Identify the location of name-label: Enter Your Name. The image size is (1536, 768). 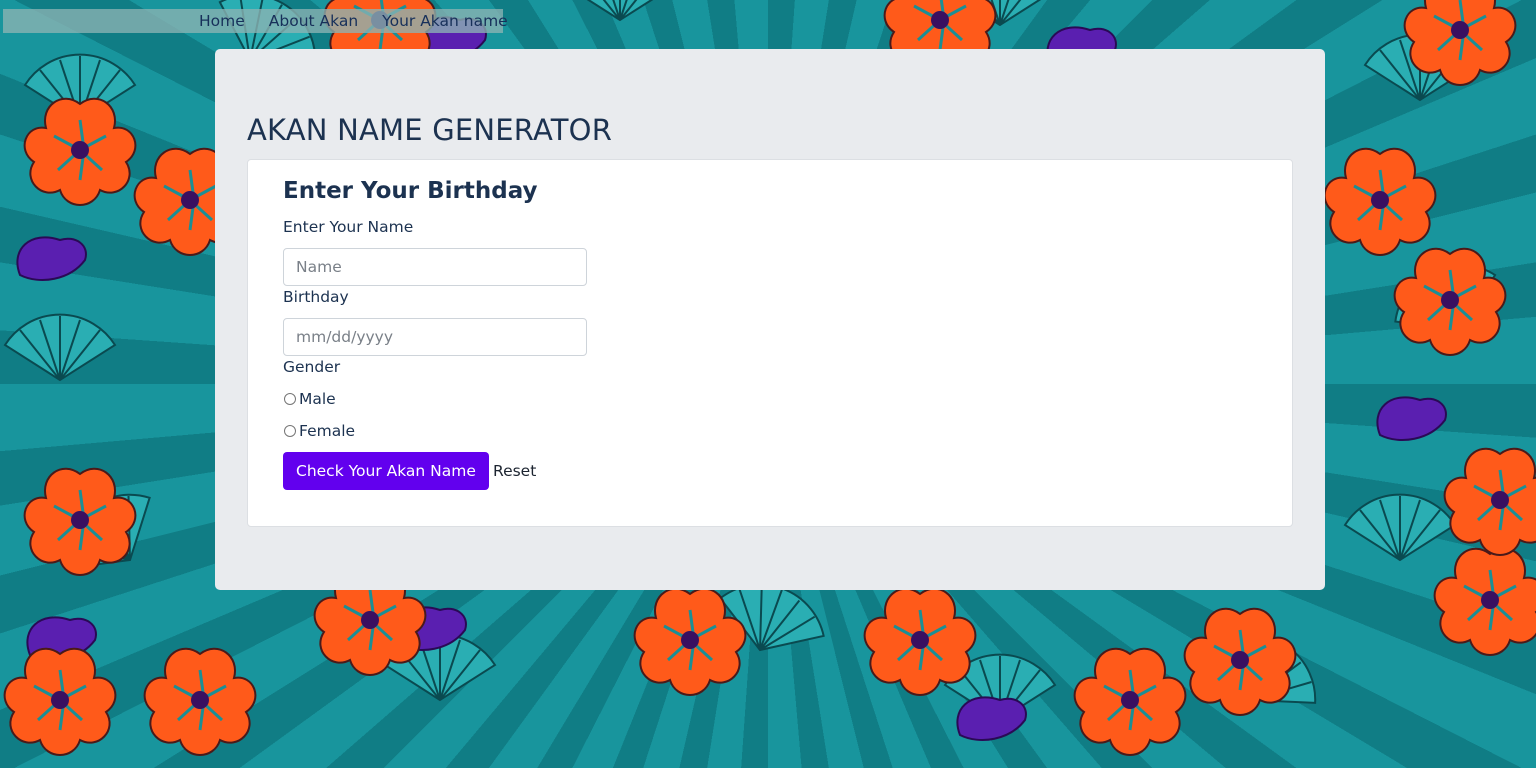
(348, 227).